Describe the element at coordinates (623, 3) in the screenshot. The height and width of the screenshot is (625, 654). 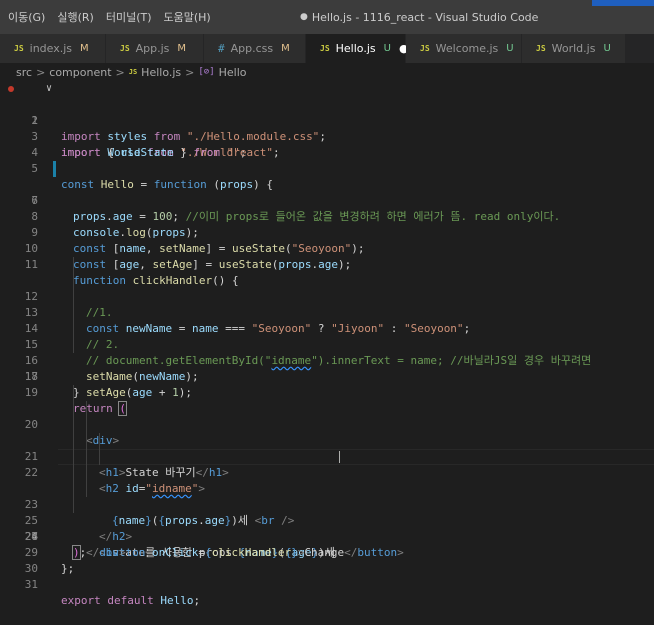
I see `window-accent-strip` at that location.